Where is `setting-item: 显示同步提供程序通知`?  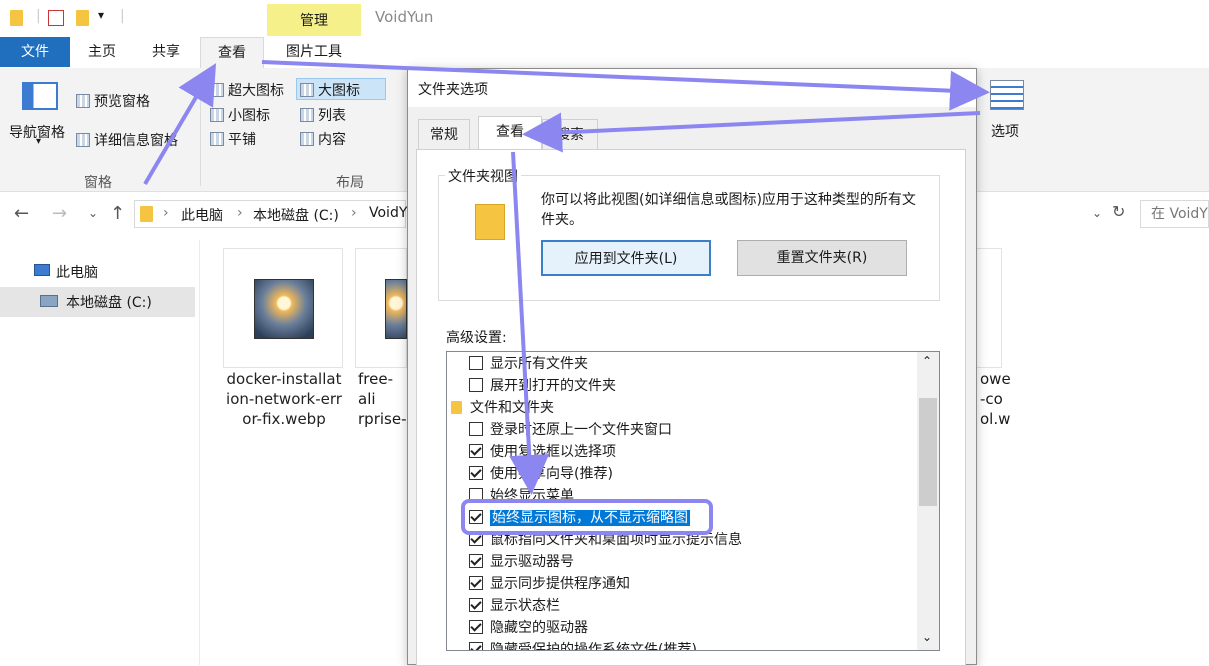 setting-item: 显示同步提供程序通知 is located at coordinates (549, 584).